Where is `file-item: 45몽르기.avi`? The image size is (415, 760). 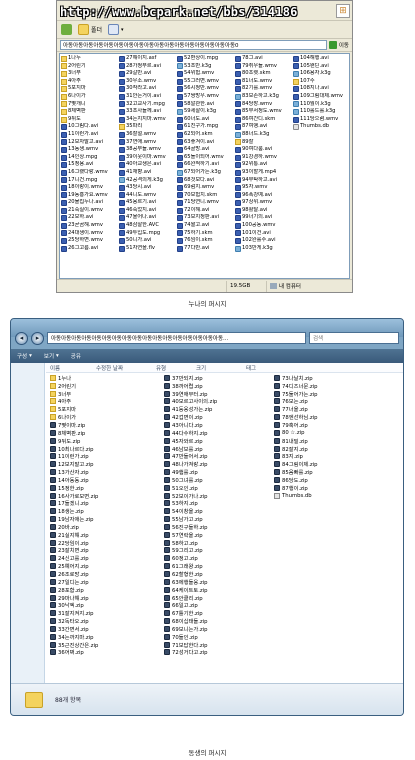 file-item: 45몽르기.avi is located at coordinates (148, 203).